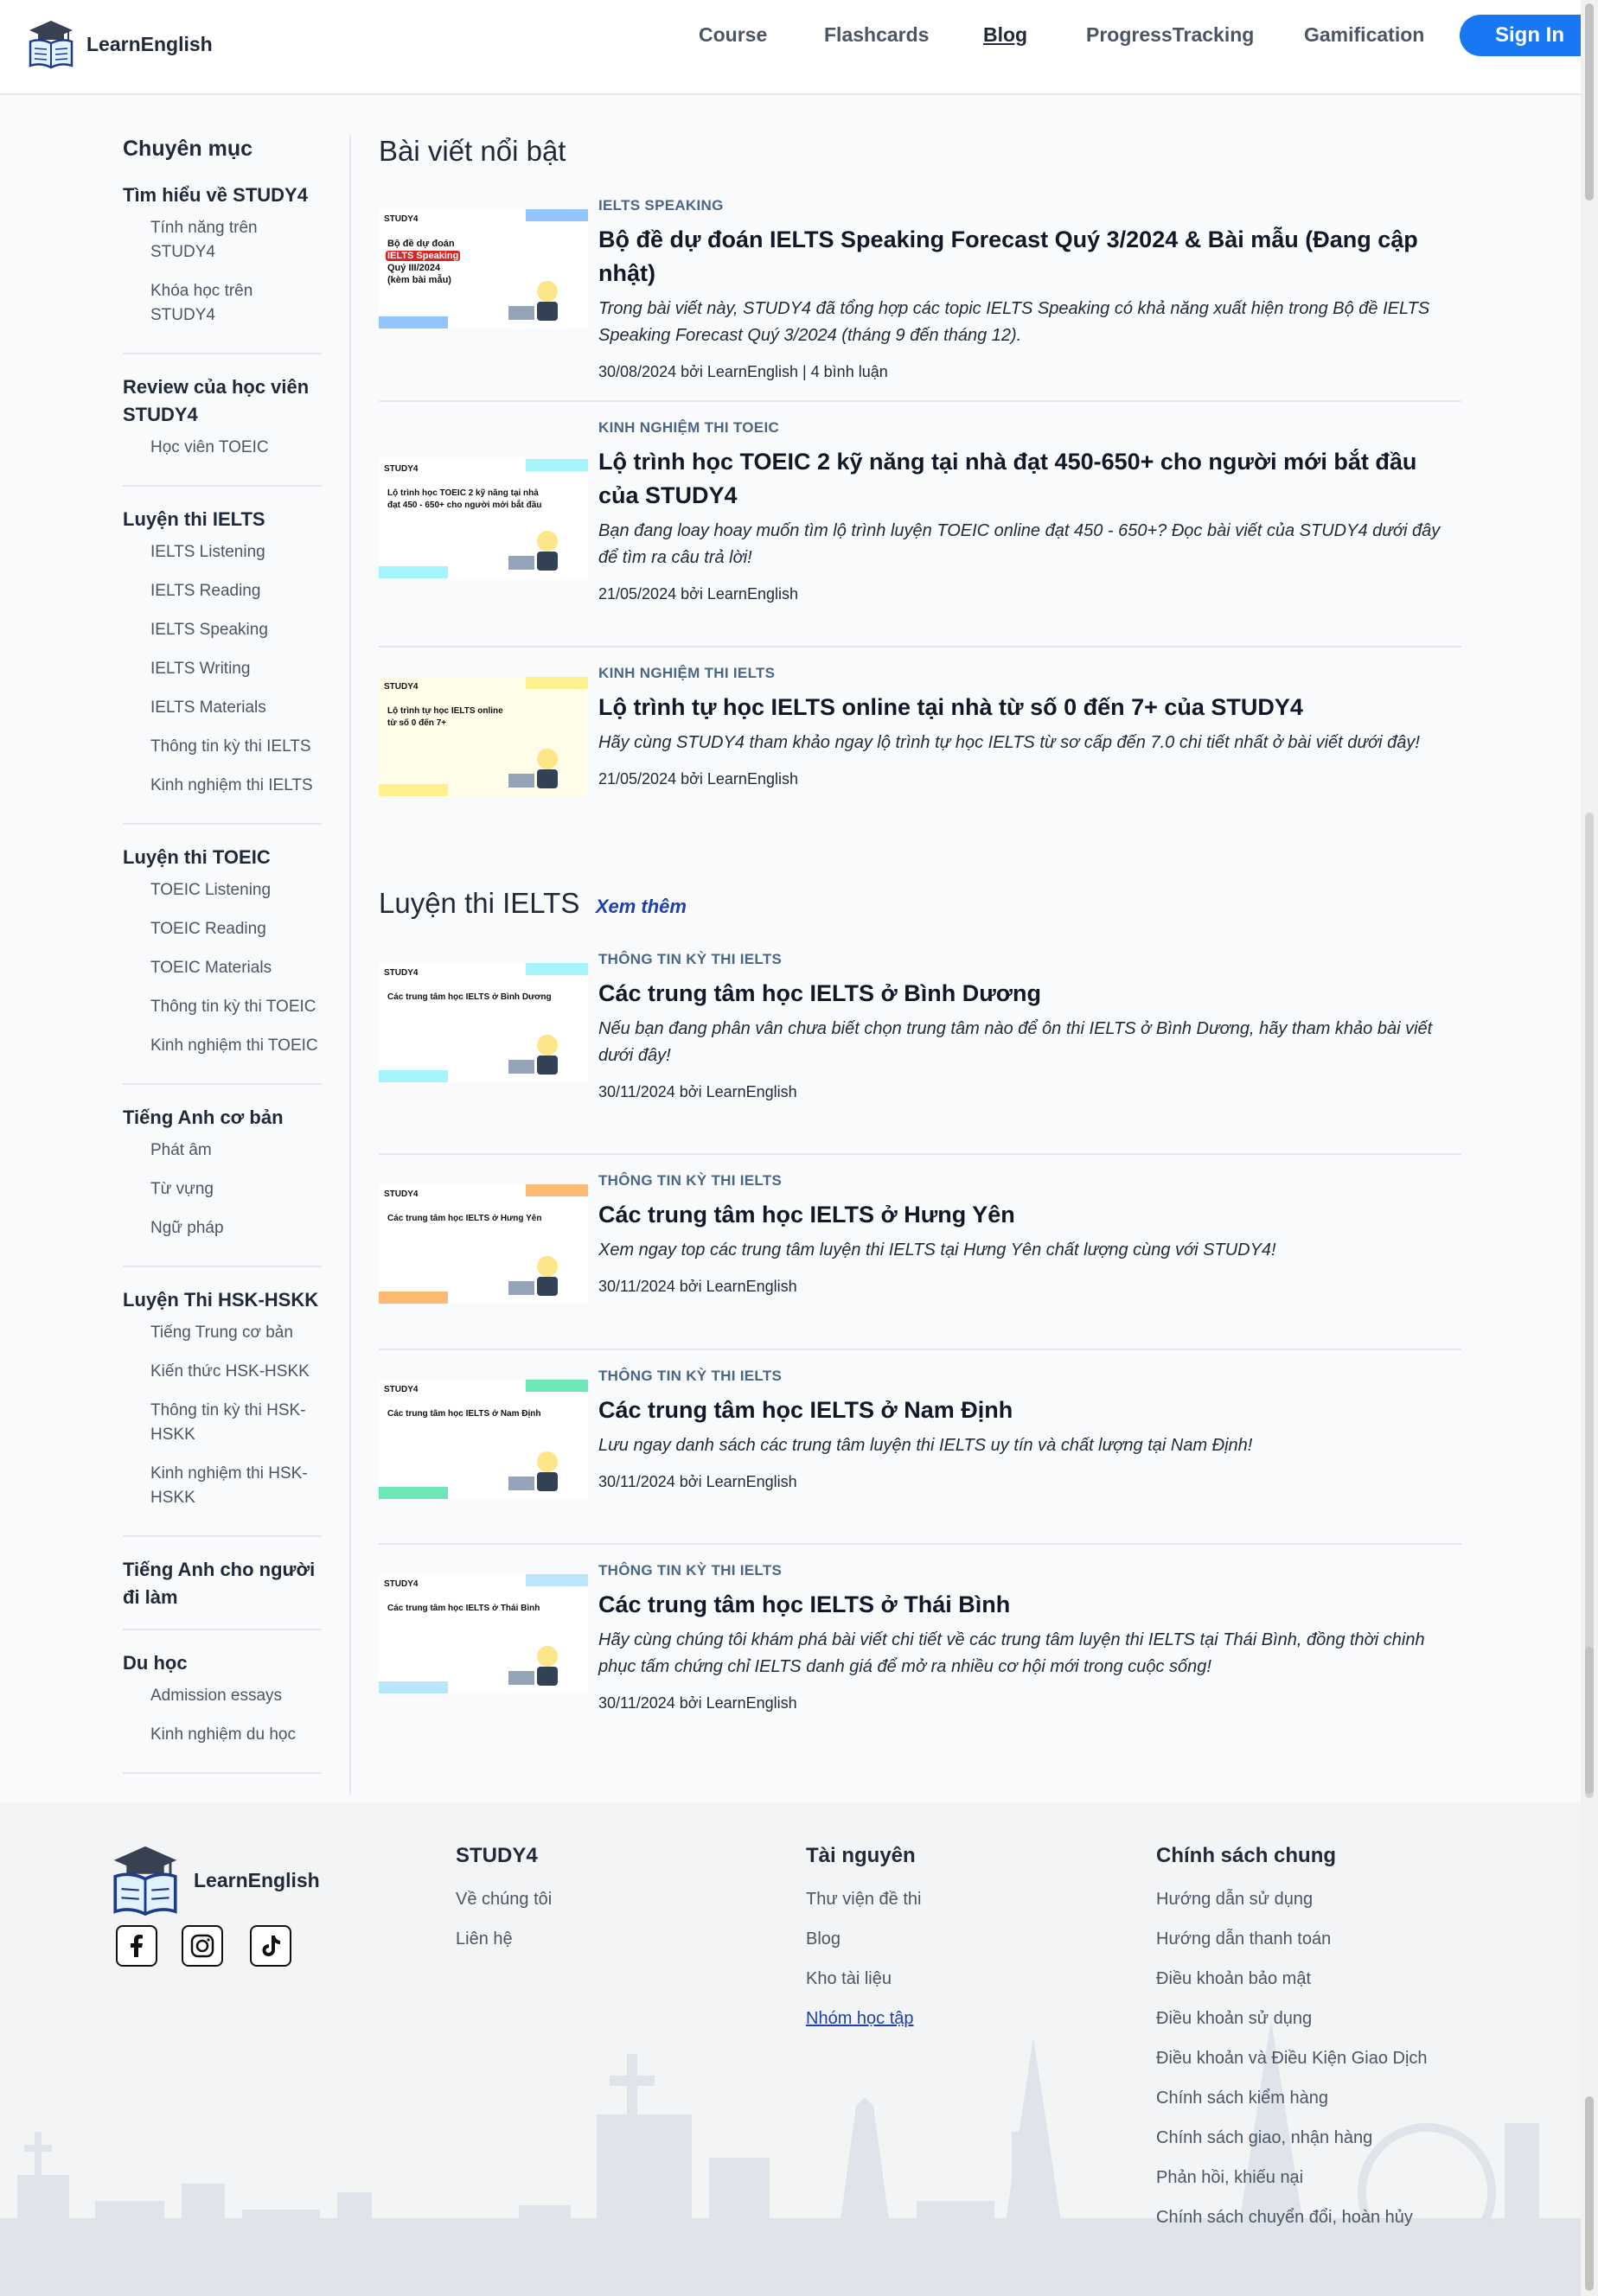 The width and height of the screenshot is (1598, 2296). What do you see at coordinates (1029, 994) in the screenshot?
I see `post-title: Các trung tâm học IELTS ở Bình Dương` at bounding box center [1029, 994].